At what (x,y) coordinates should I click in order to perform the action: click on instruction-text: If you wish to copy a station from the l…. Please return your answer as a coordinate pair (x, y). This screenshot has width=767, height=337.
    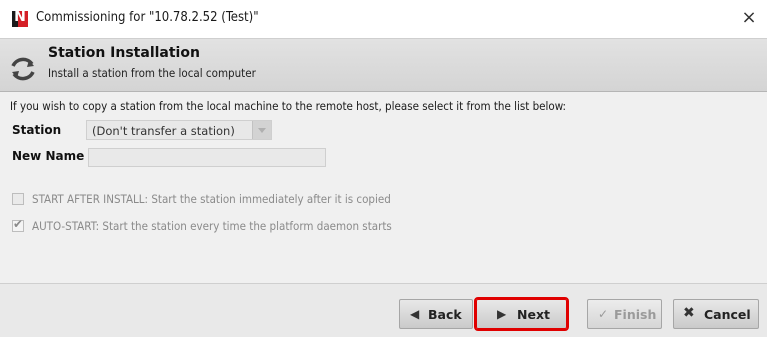
    Looking at the image, I should click on (288, 106).